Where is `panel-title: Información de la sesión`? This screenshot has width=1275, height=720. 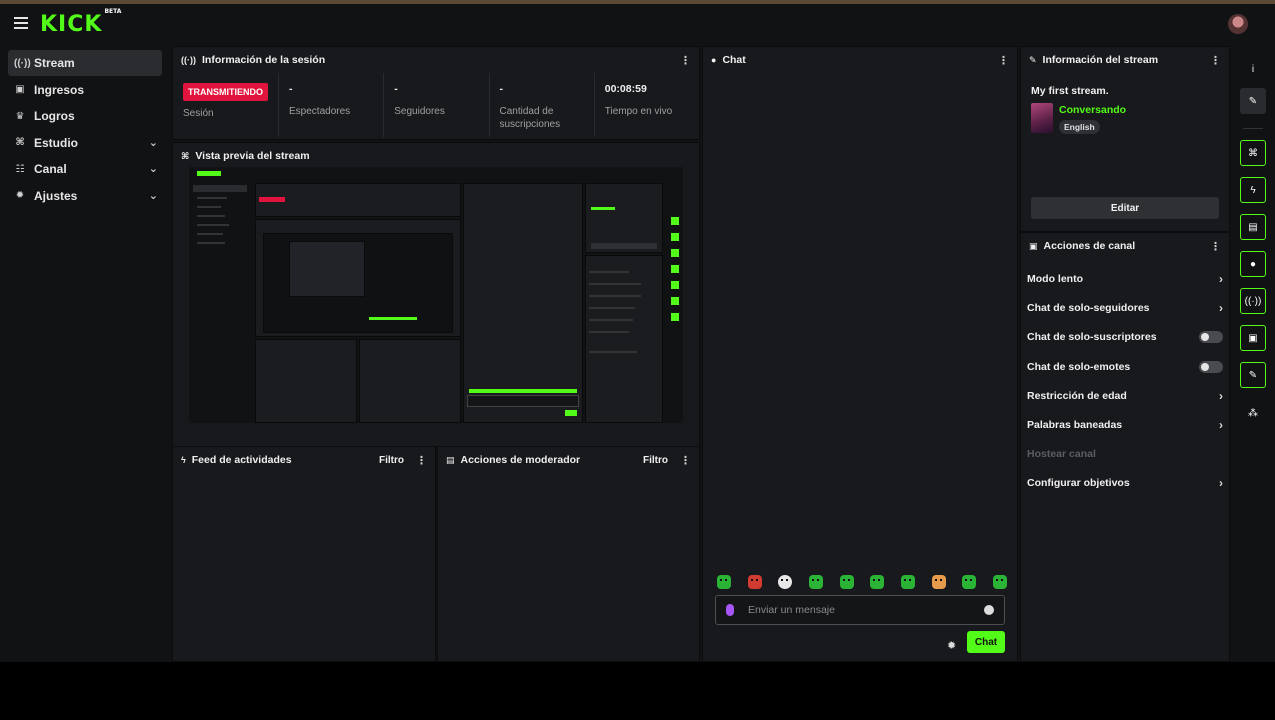
panel-title: Información de la sesión is located at coordinates (264, 60).